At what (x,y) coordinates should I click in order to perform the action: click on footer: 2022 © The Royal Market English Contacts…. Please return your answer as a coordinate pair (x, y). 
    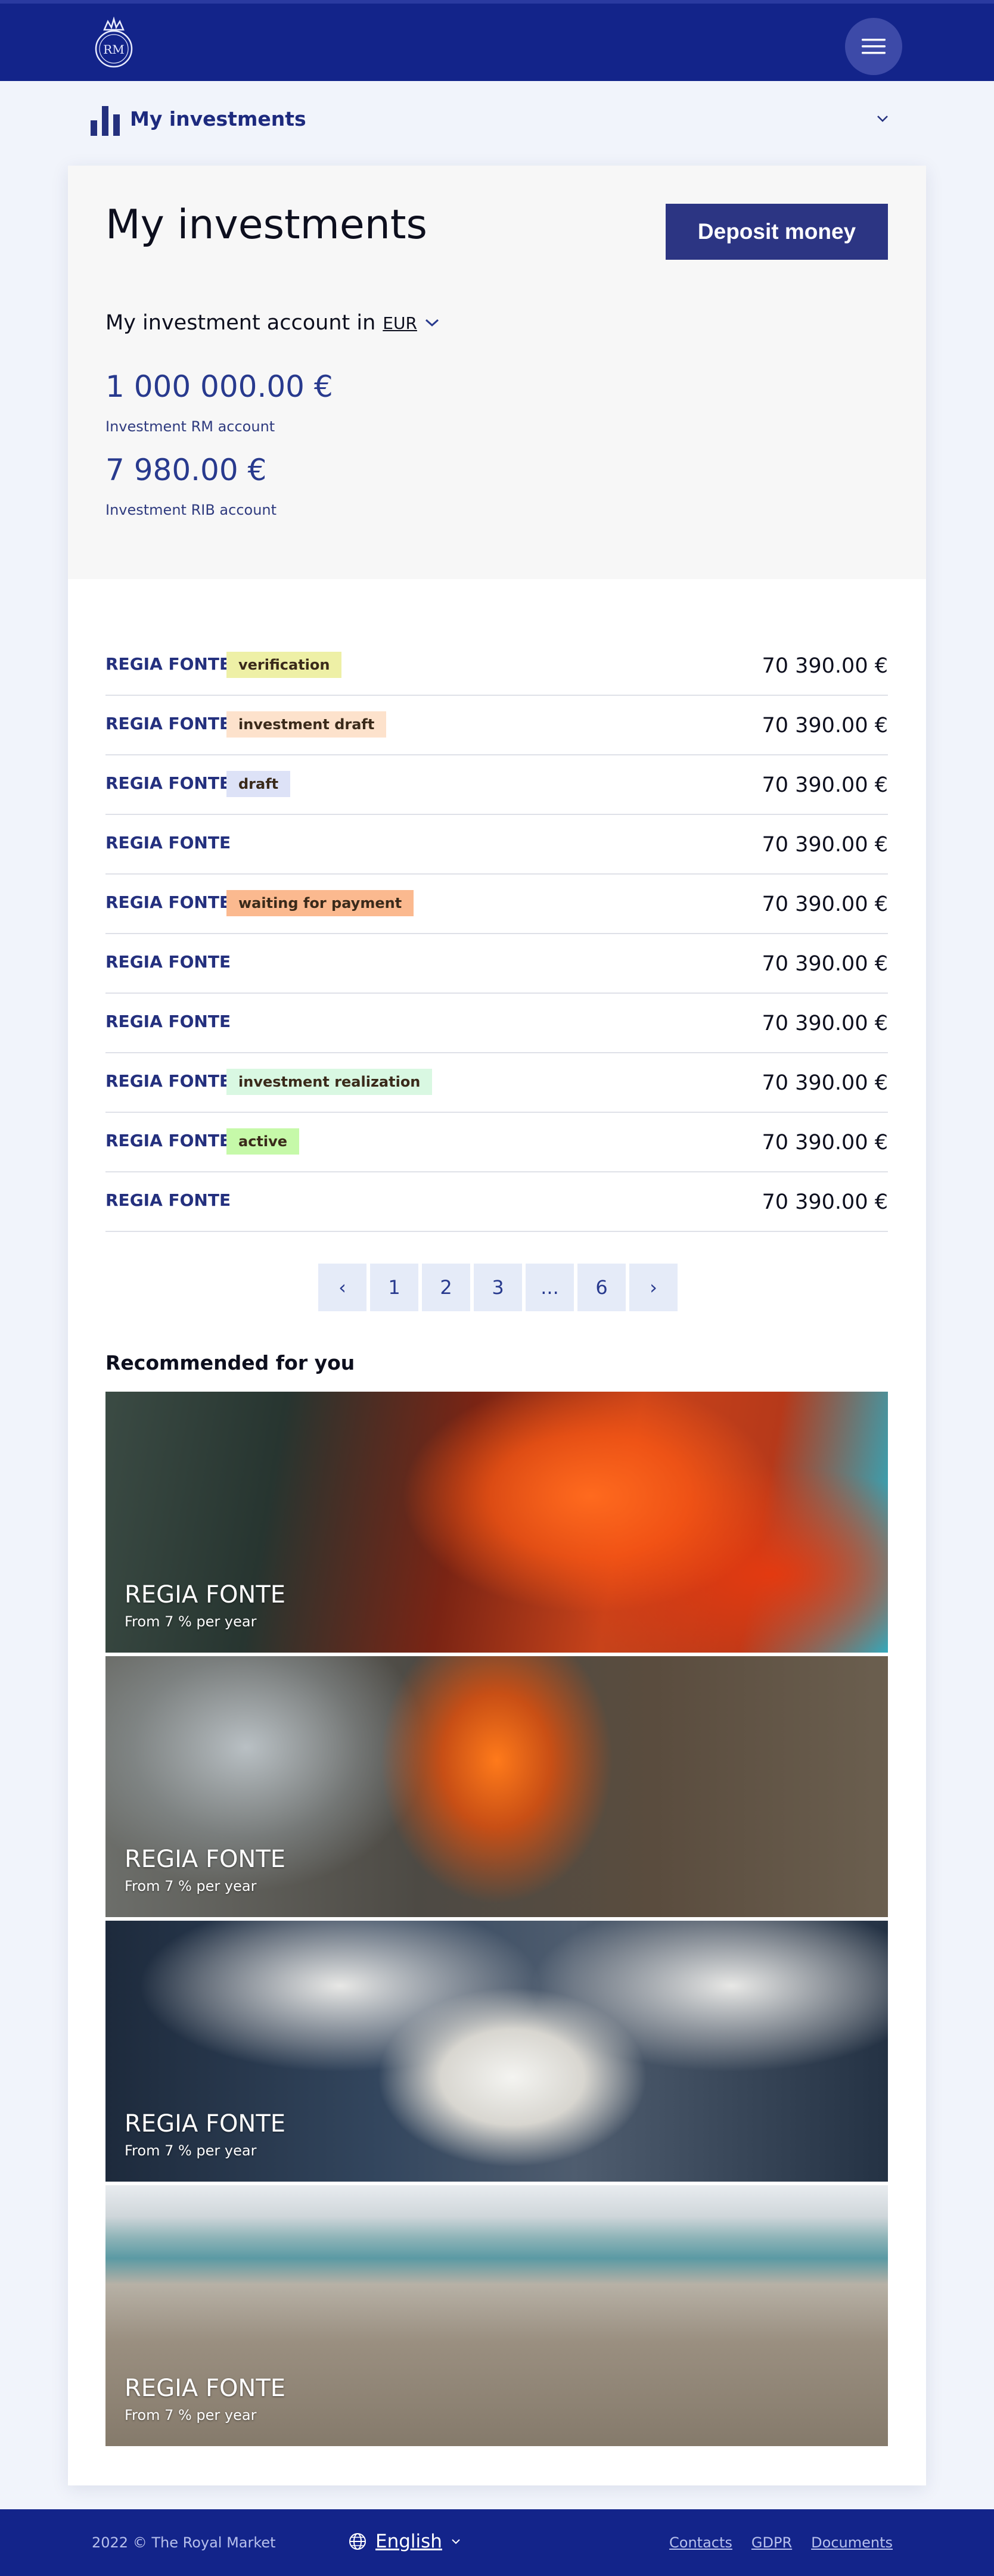
    Looking at the image, I should click on (497, 2542).